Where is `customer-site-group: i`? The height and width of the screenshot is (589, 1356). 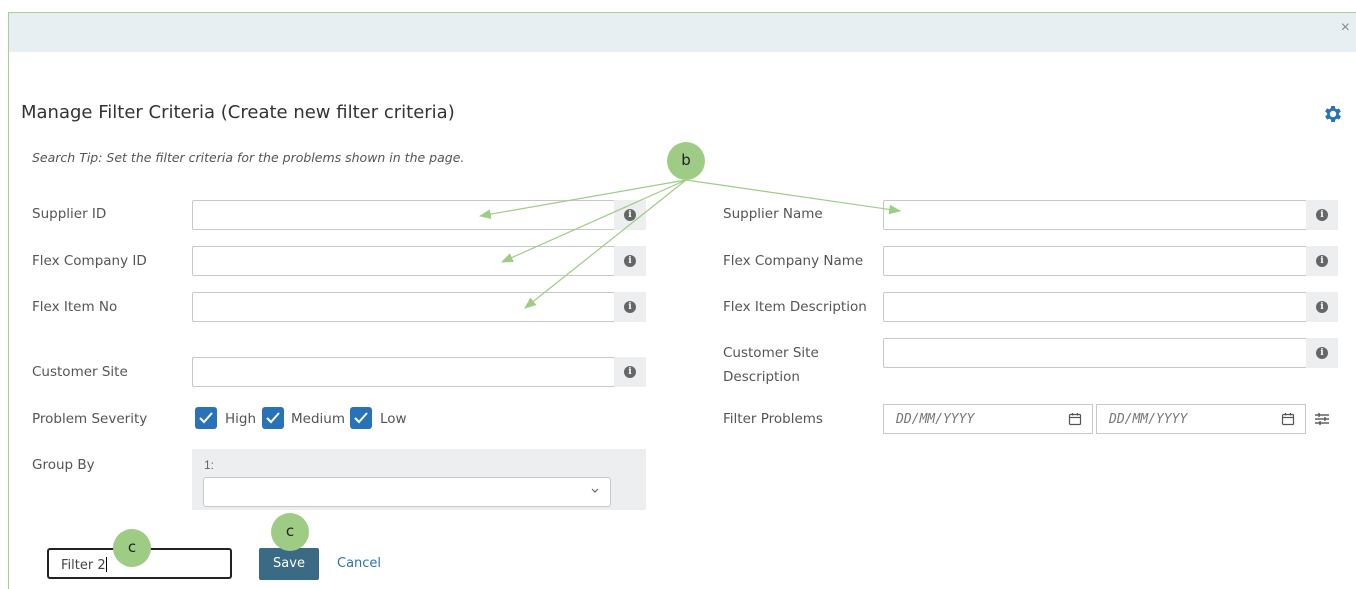
customer-site-group: i is located at coordinates (419, 372).